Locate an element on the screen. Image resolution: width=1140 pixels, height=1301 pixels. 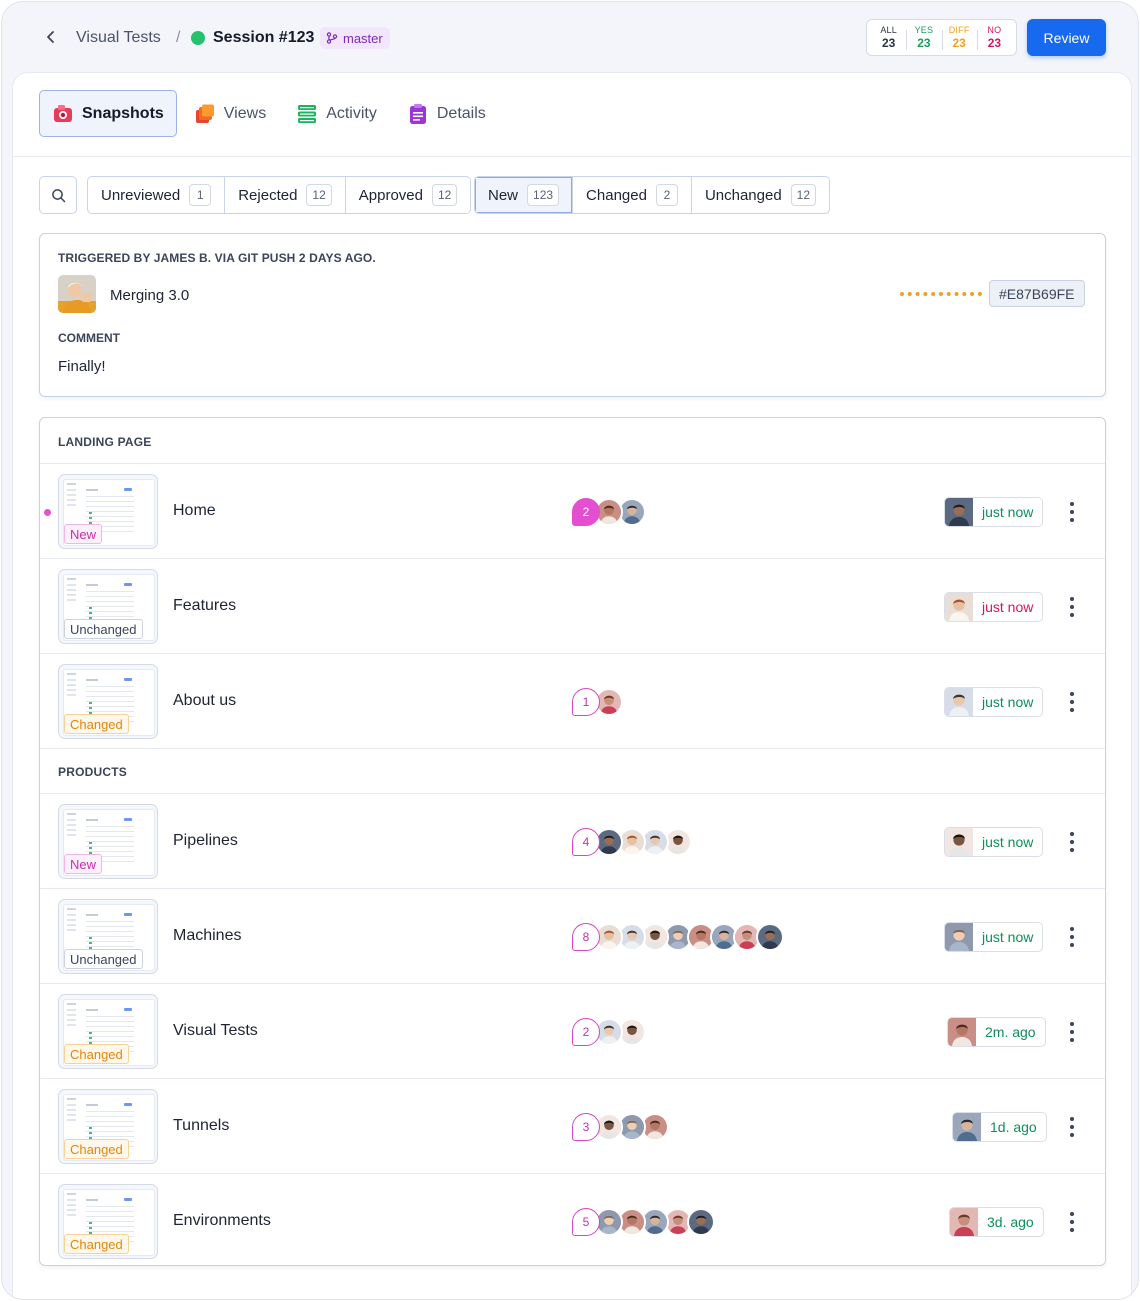
snapshot-row: Changed Environments 5 3d. ago is located at coordinates (572, 1221).